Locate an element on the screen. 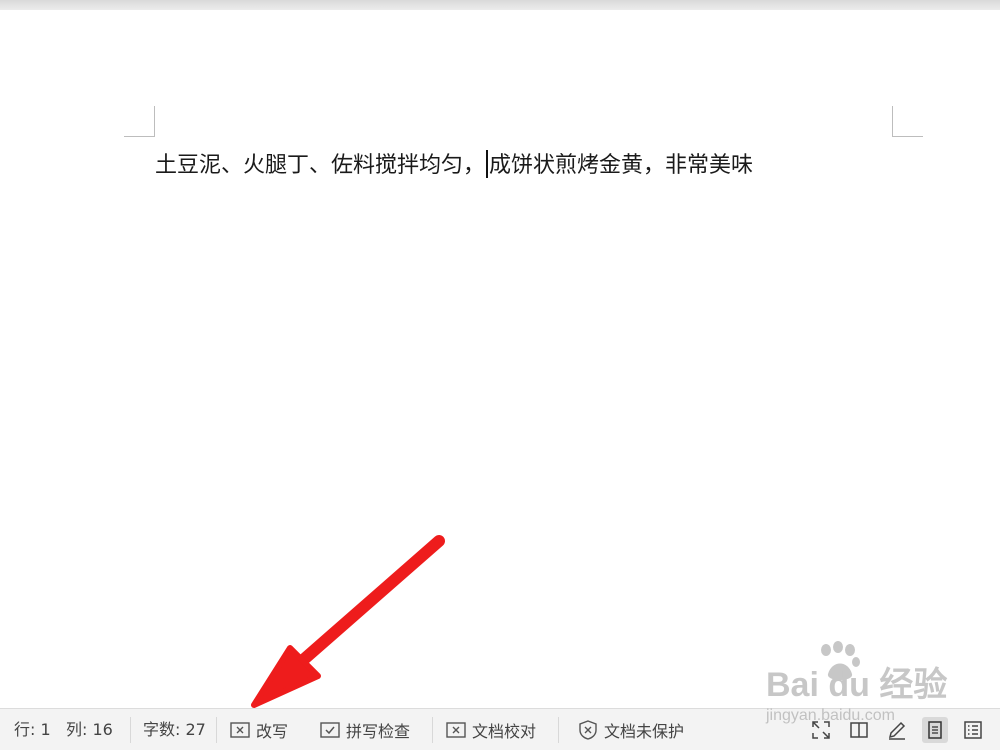  pencil-icon is located at coordinates (897, 730).